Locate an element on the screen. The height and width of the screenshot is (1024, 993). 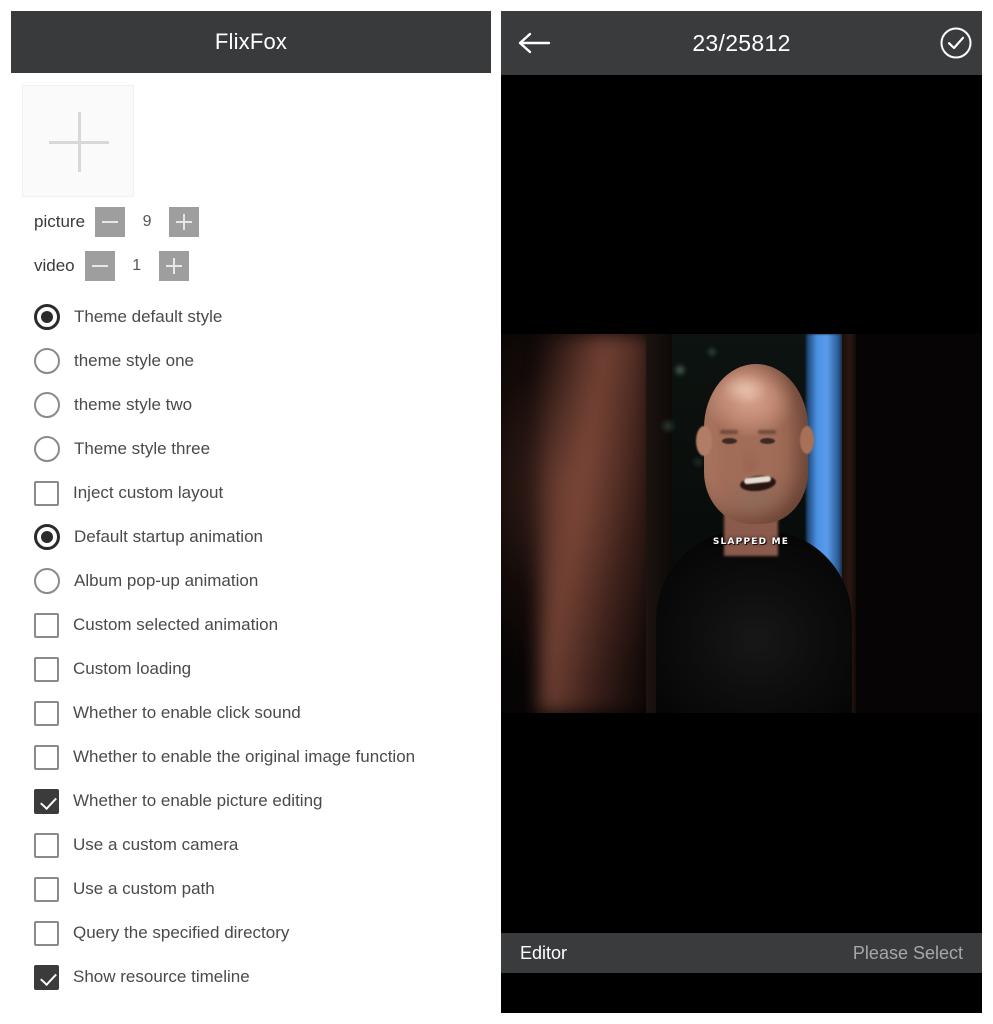
please-select-button: Please Select is located at coordinates (908, 953).